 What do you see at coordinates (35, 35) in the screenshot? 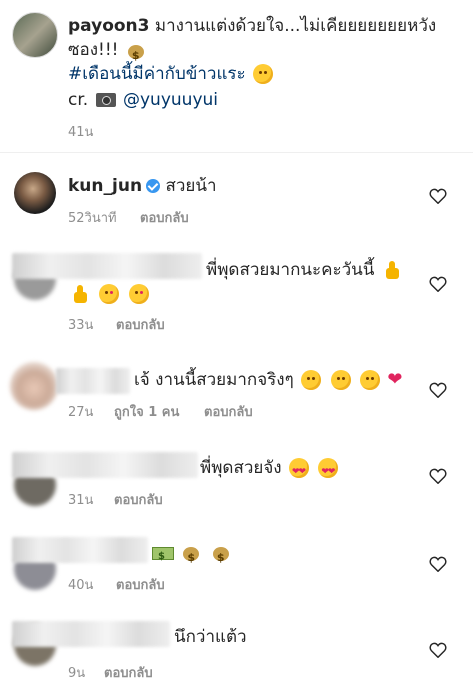
I see `caption-avatar` at bounding box center [35, 35].